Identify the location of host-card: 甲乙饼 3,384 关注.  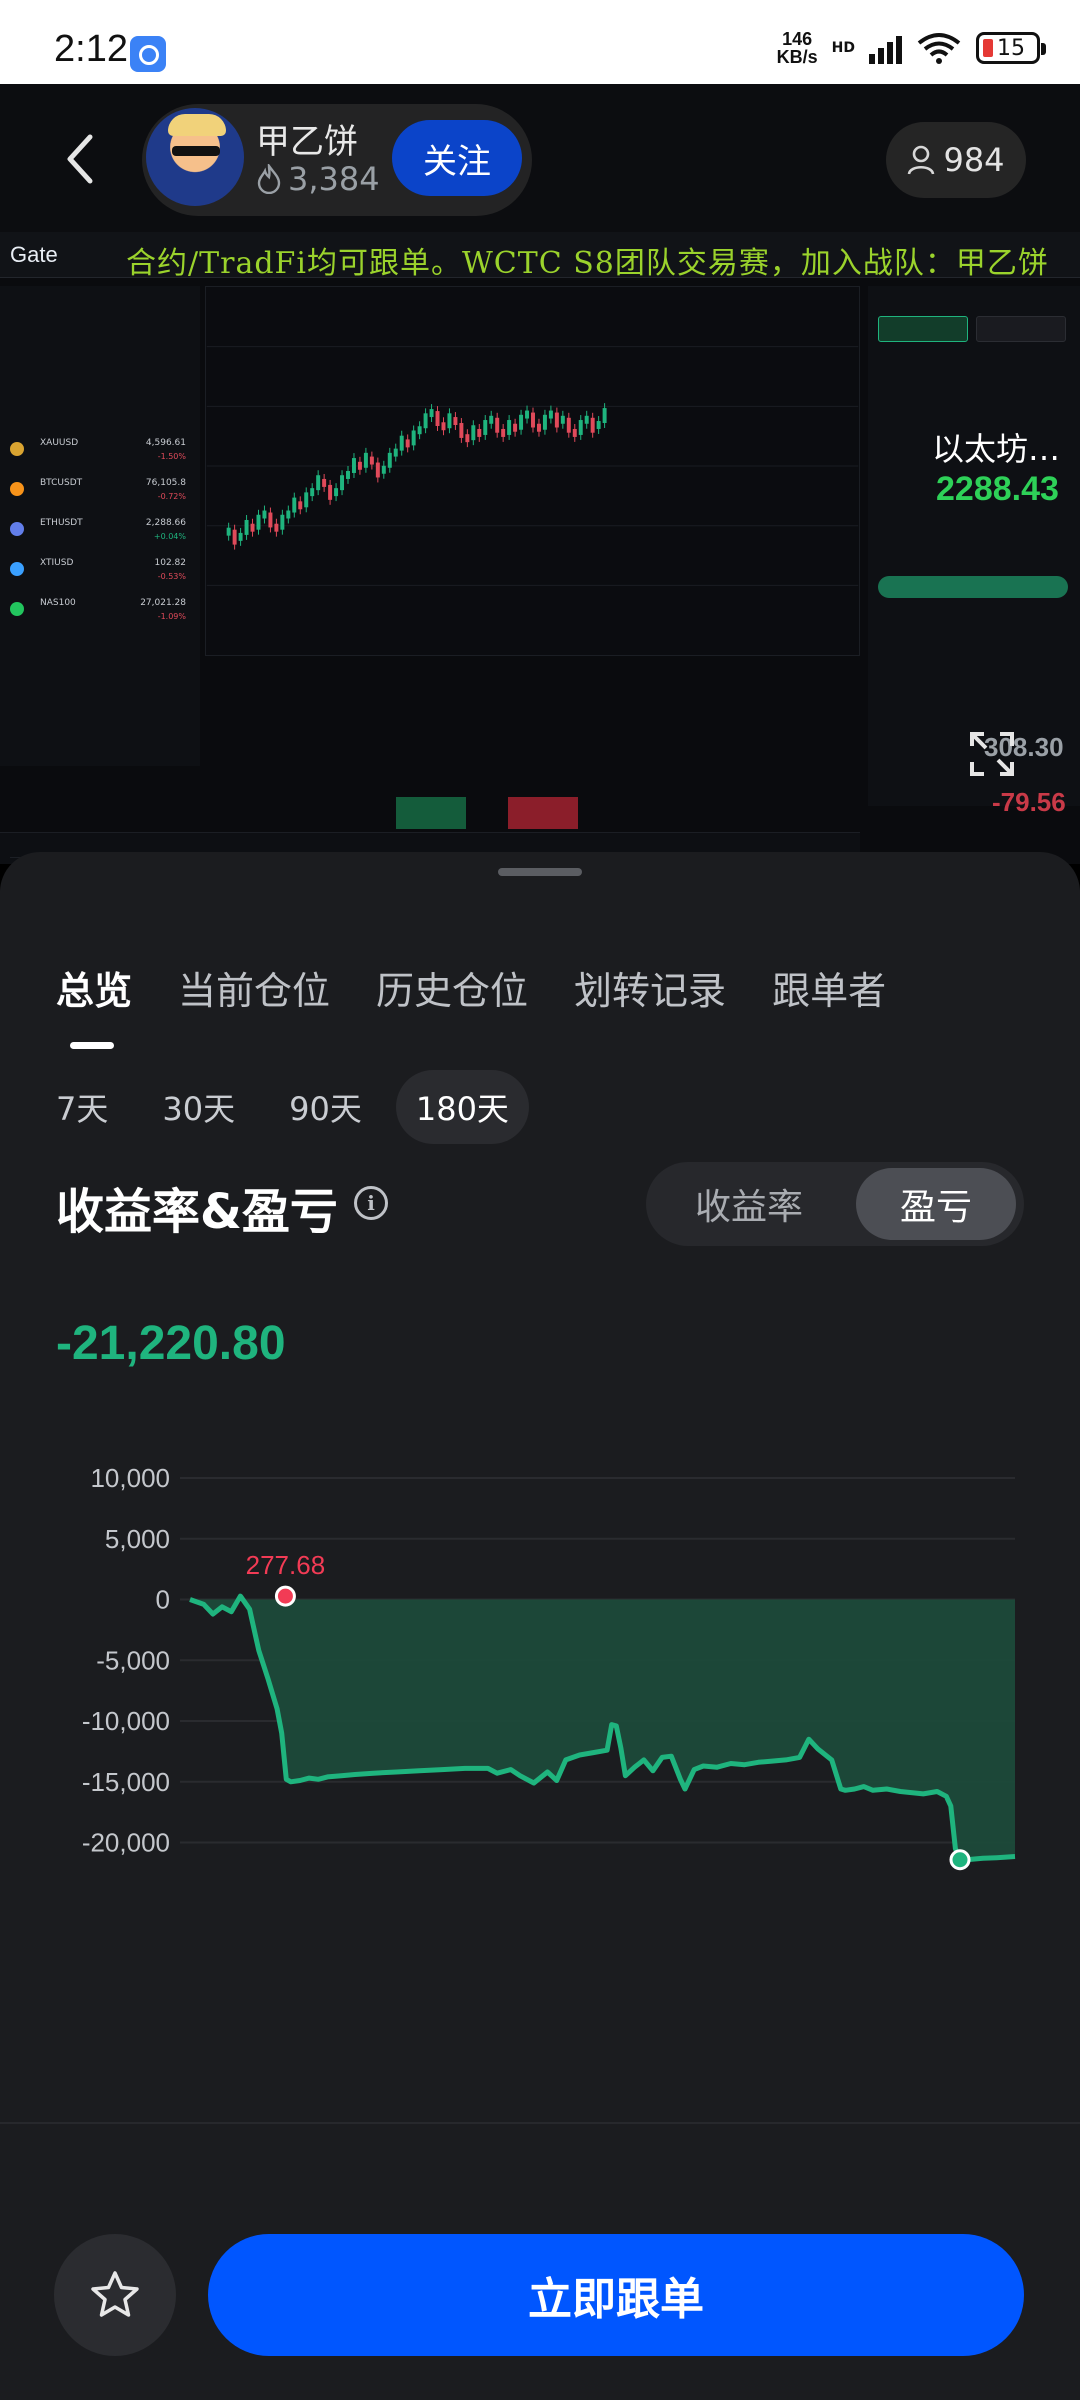
(337, 160).